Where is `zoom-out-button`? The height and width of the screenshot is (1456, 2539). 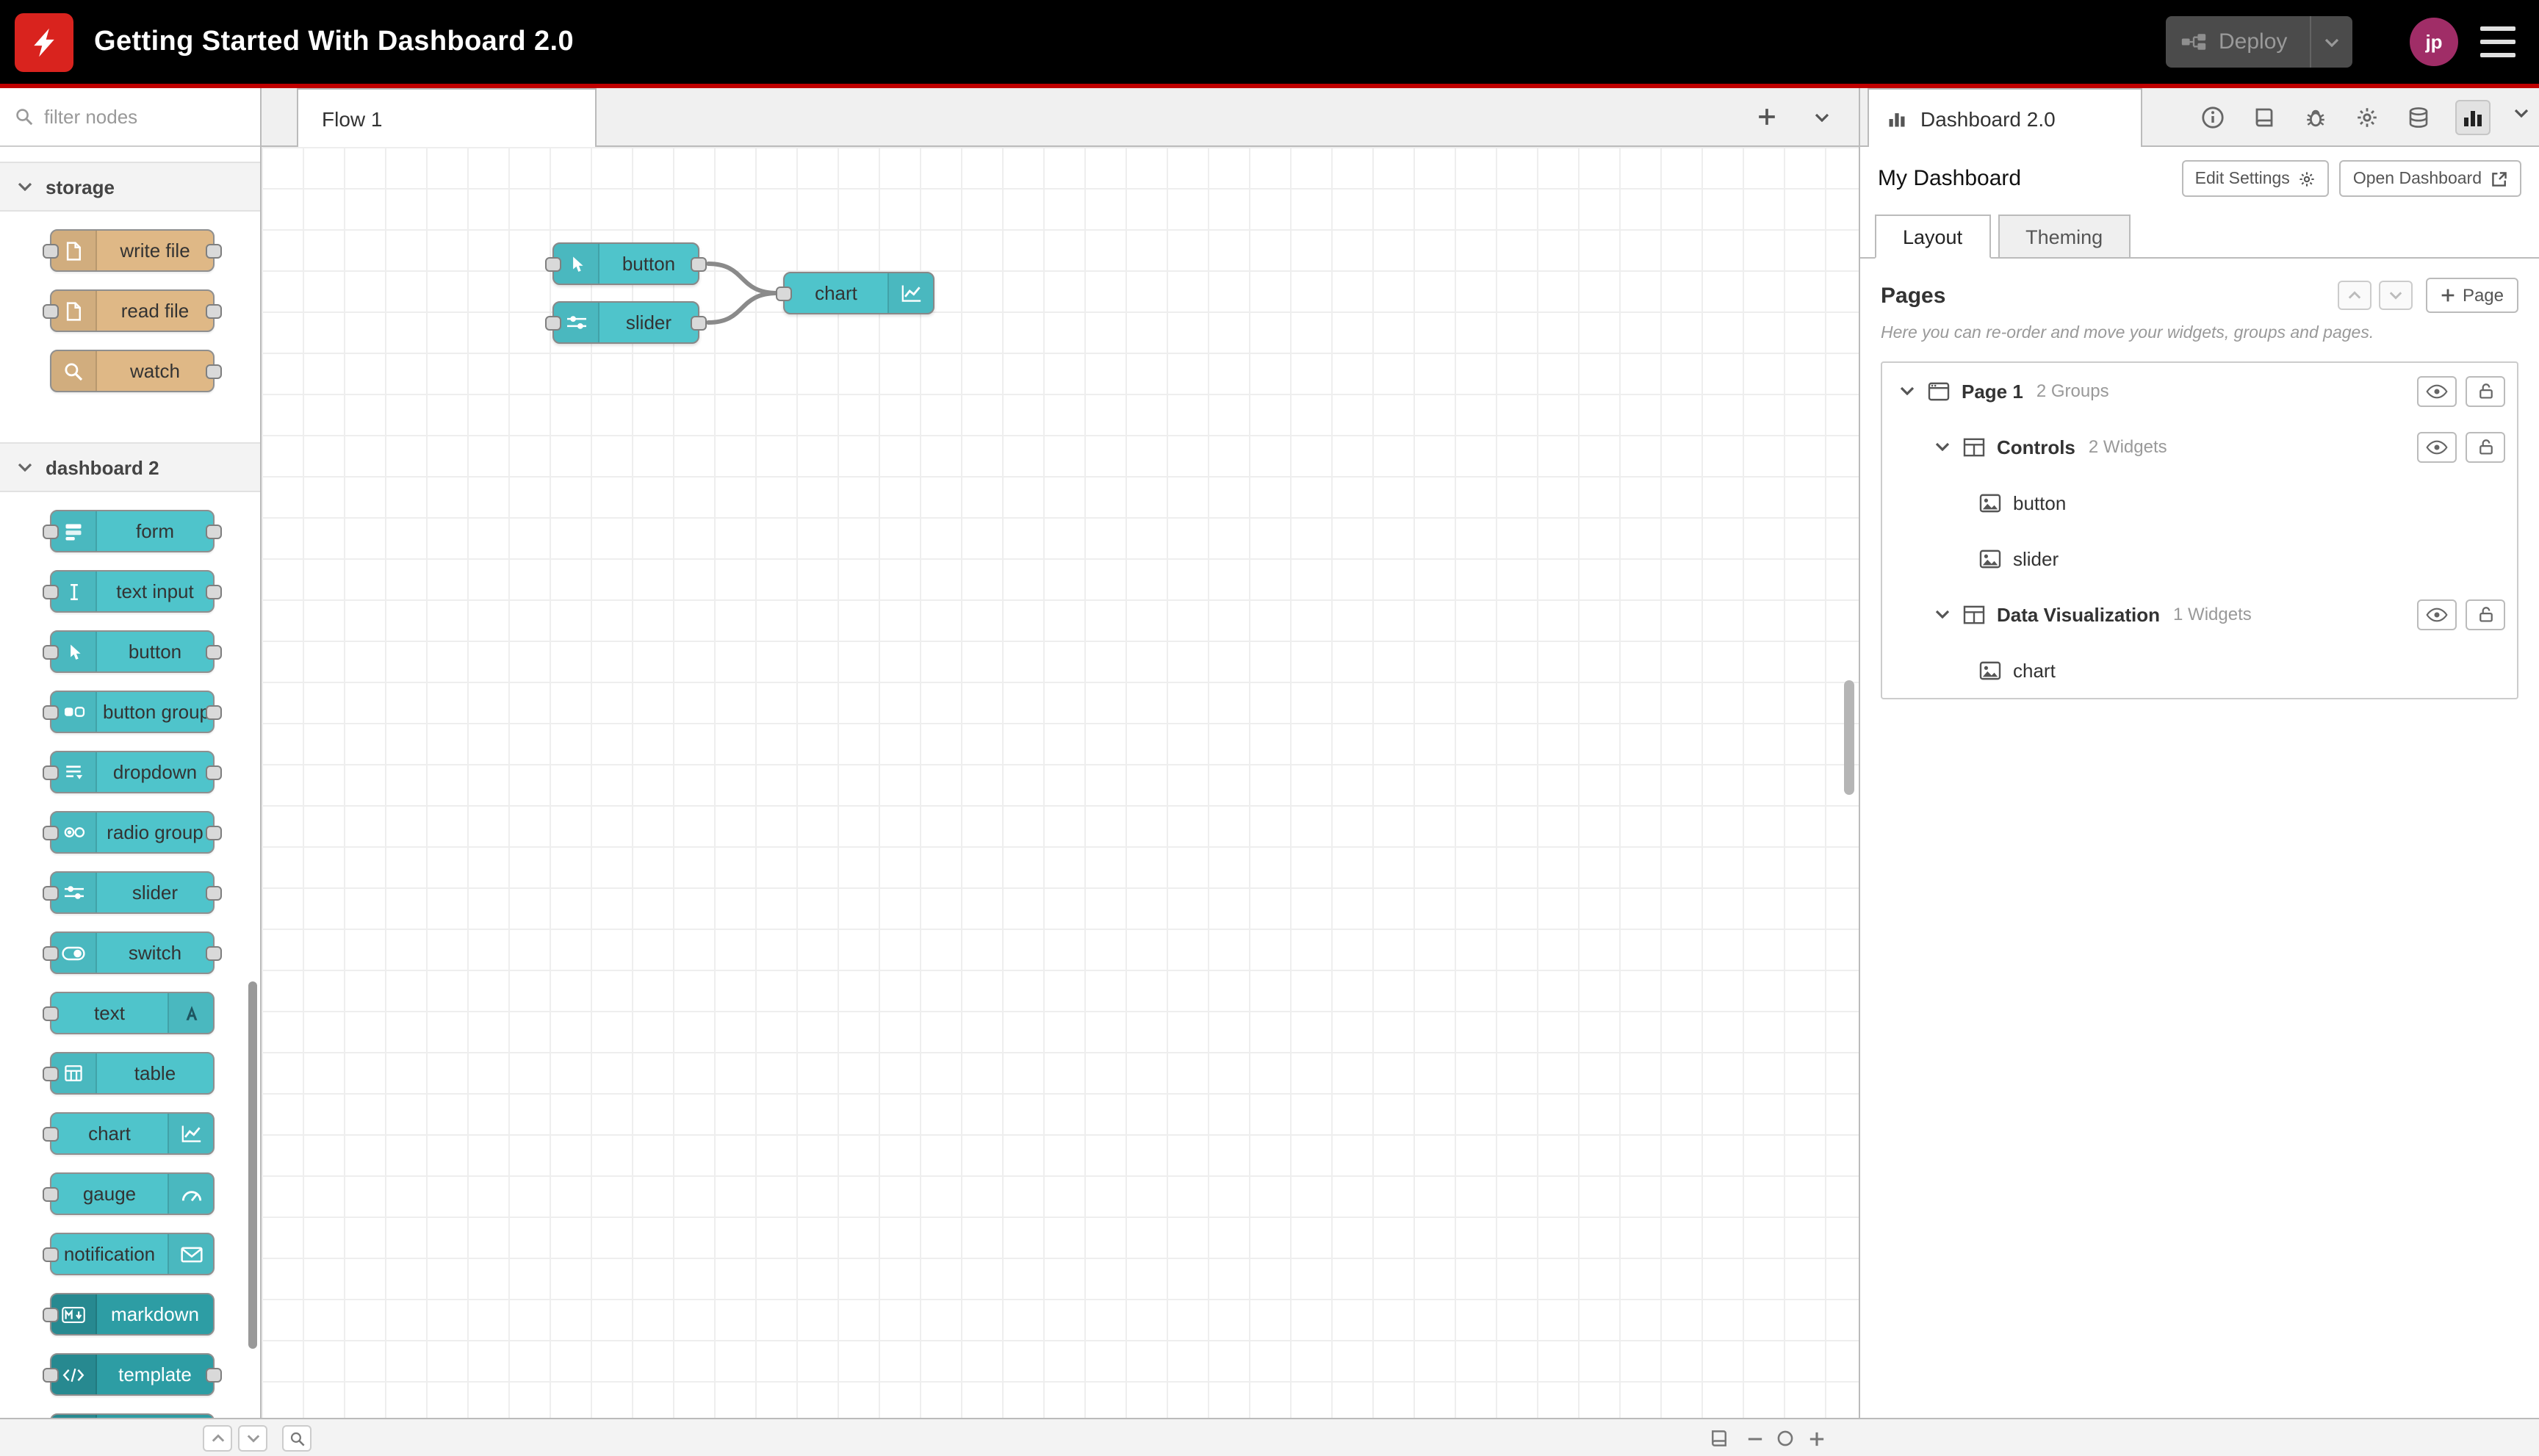
zoom-out-button is located at coordinates (1754, 1438).